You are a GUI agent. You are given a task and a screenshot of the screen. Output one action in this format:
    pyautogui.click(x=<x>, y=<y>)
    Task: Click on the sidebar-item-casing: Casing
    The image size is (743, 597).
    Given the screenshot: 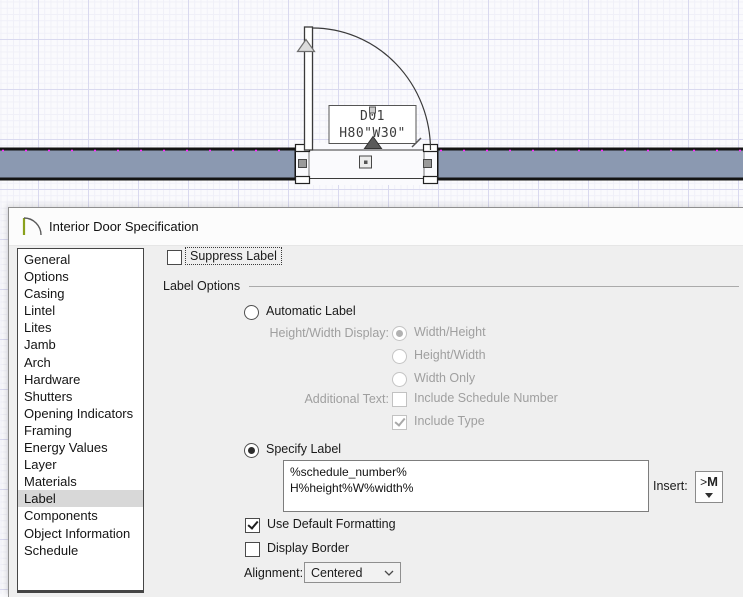 What is the action you would take?
    pyautogui.click(x=80, y=293)
    